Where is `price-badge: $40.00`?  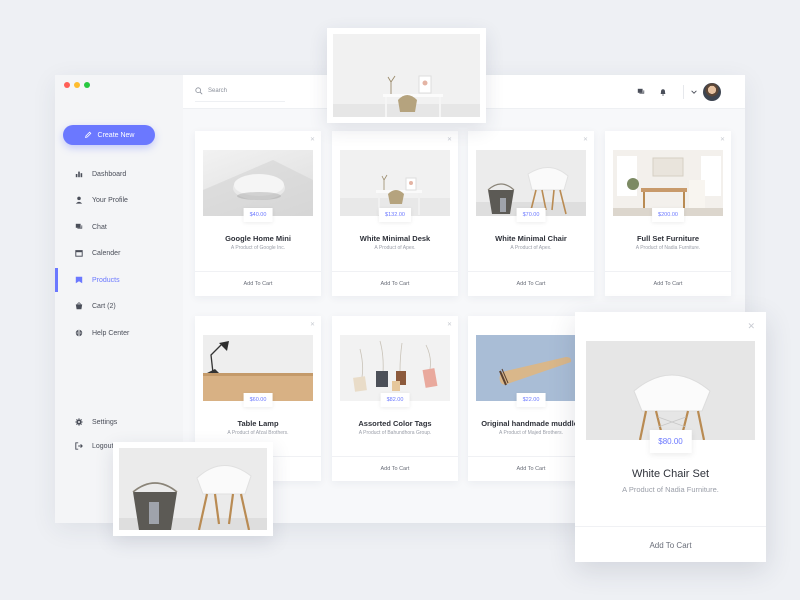
price-badge: $40.00 is located at coordinates (258, 215).